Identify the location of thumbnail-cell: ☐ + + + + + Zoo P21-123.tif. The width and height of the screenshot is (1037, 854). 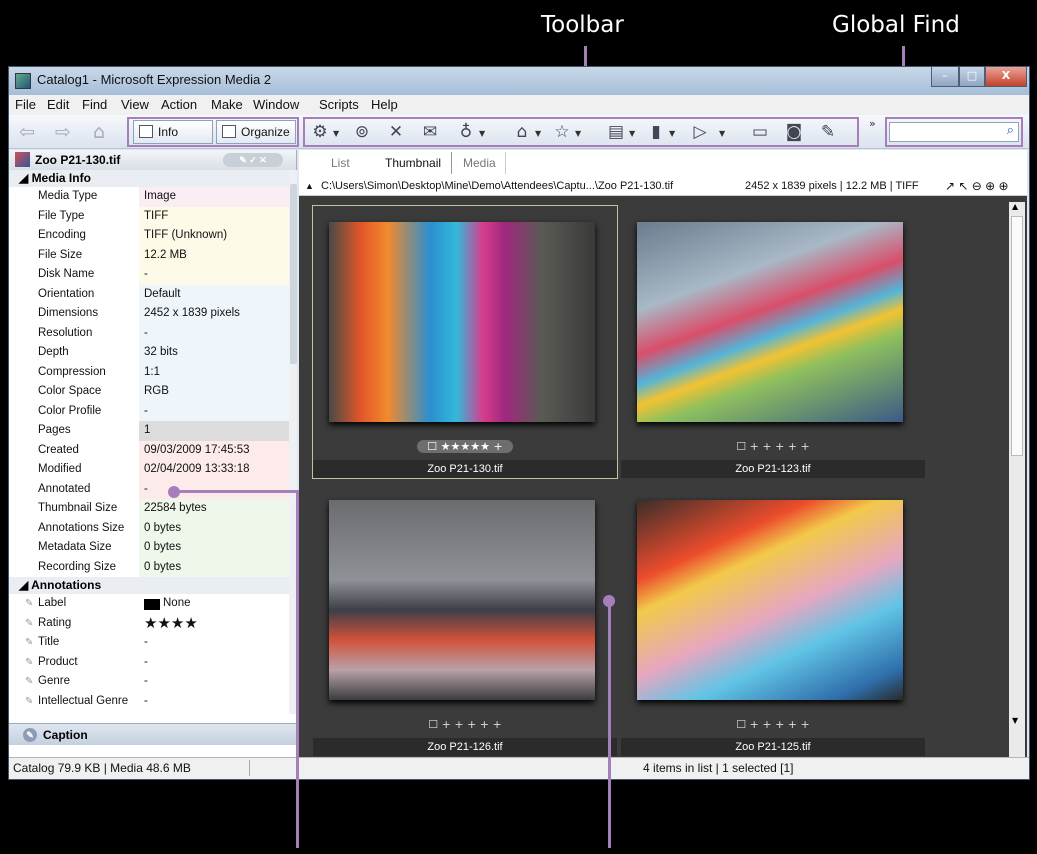
(773, 342).